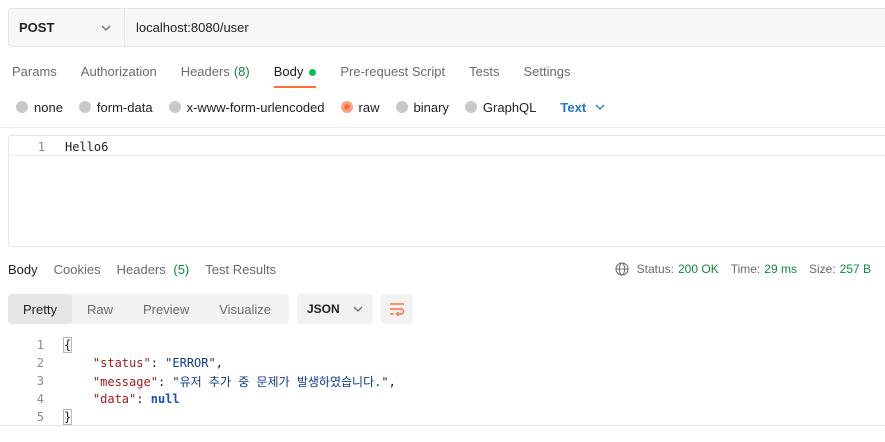 This screenshot has height=442, width=885. I want to click on tab-settings: Settings, so click(546, 73).